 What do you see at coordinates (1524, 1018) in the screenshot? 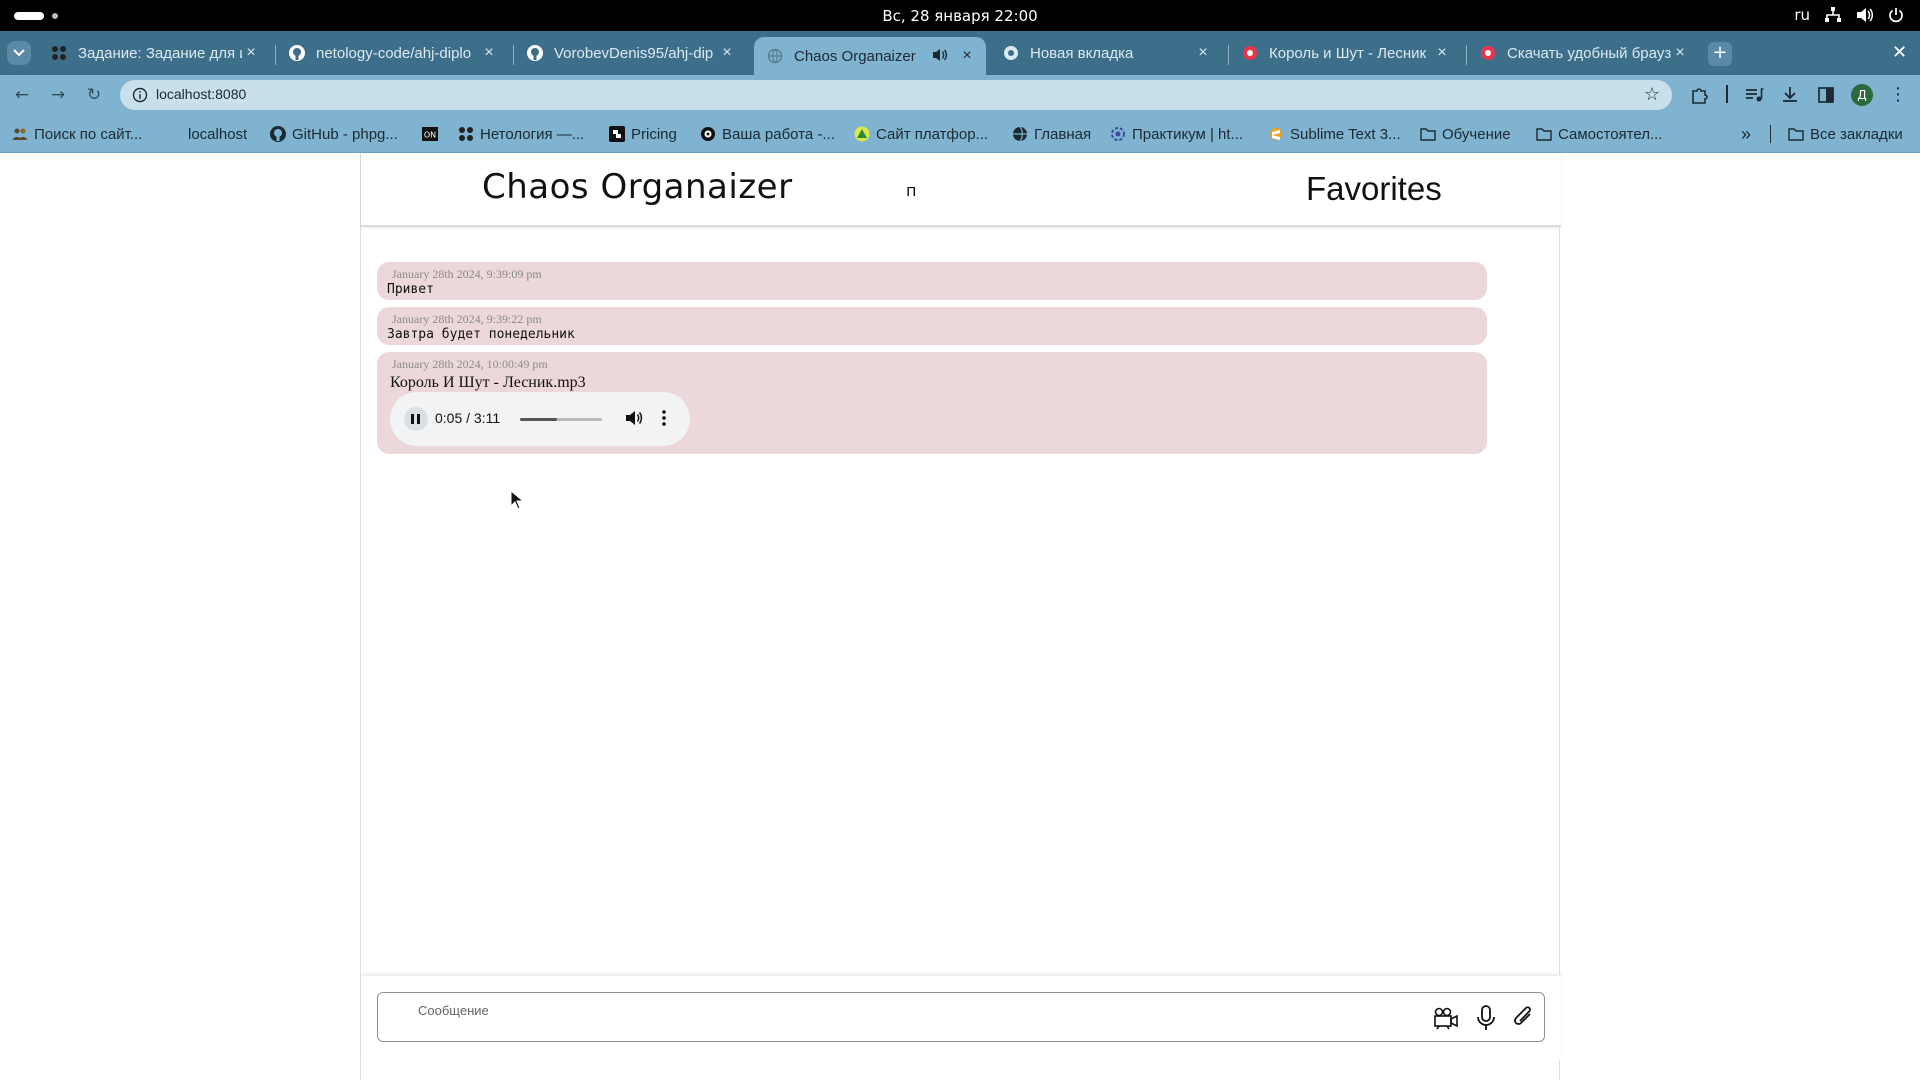
I see `attach-paperclip-icon` at bounding box center [1524, 1018].